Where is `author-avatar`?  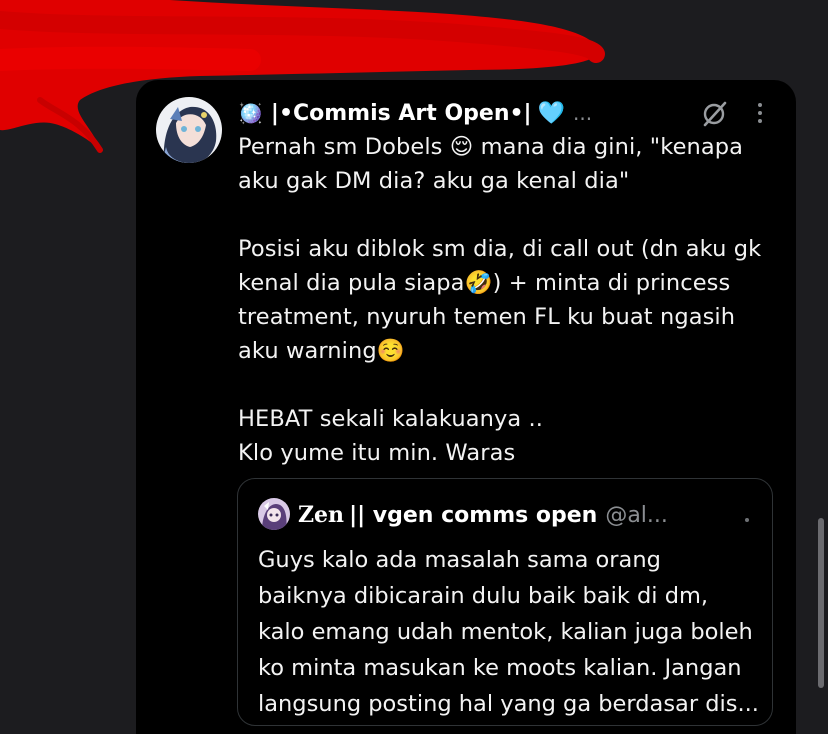 author-avatar is located at coordinates (189, 130).